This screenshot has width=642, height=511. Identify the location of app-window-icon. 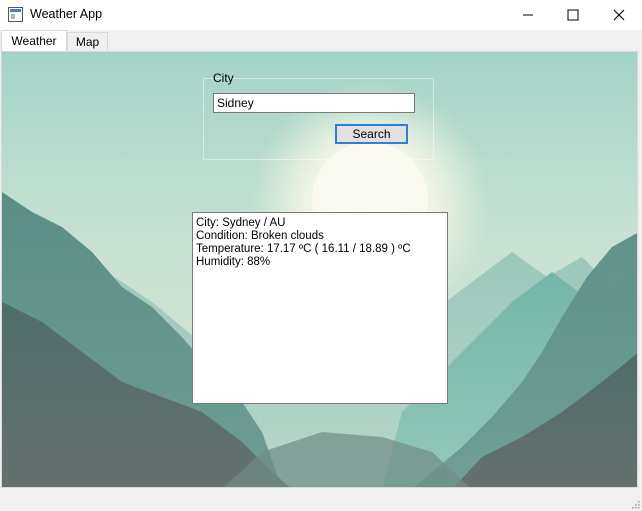
(15, 14).